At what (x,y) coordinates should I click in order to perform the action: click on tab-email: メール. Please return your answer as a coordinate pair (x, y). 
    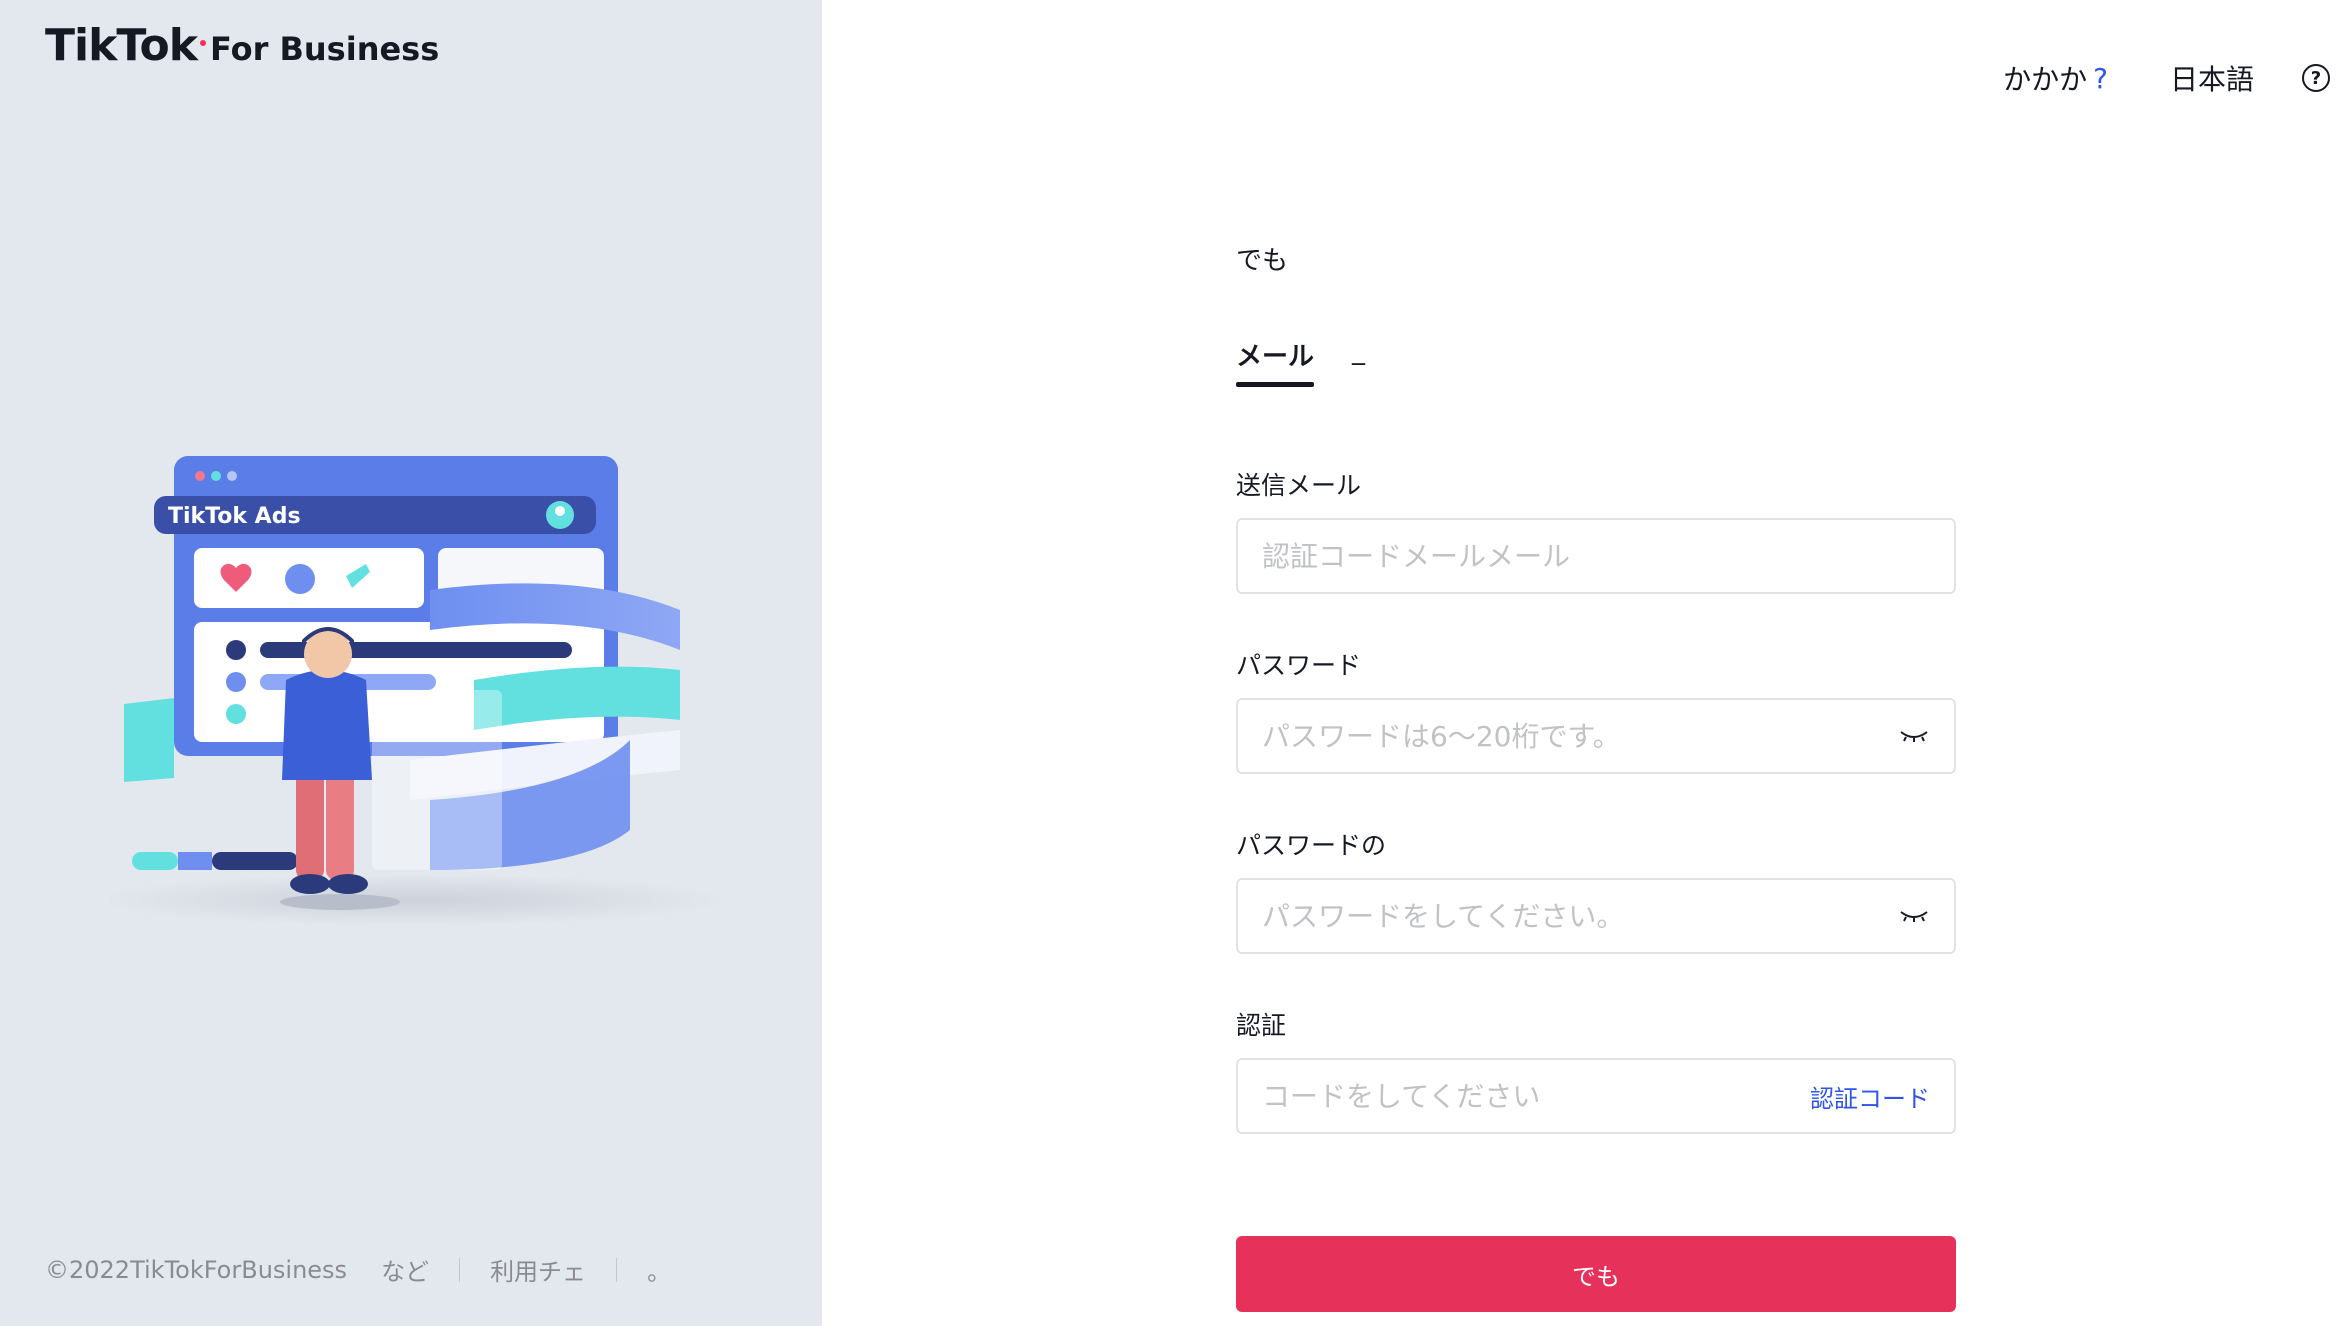
    Looking at the image, I should click on (1275, 361).